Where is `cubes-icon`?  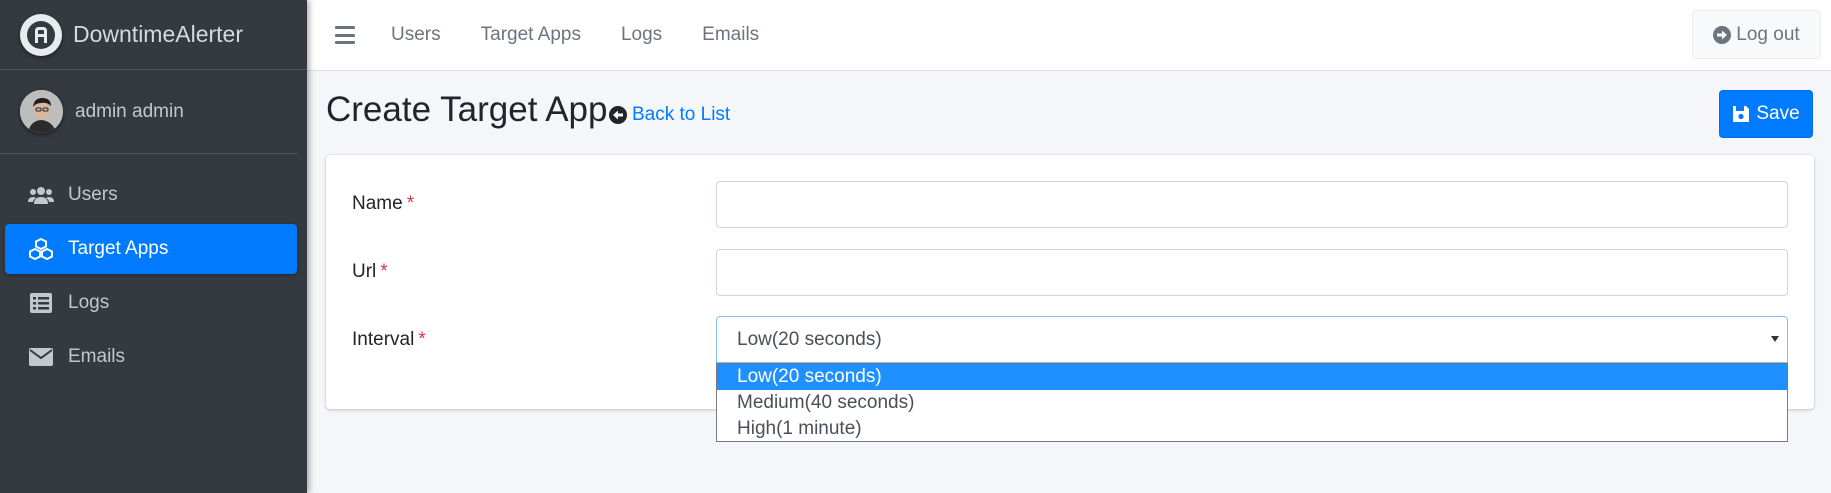
cubes-icon is located at coordinates (41, 249).